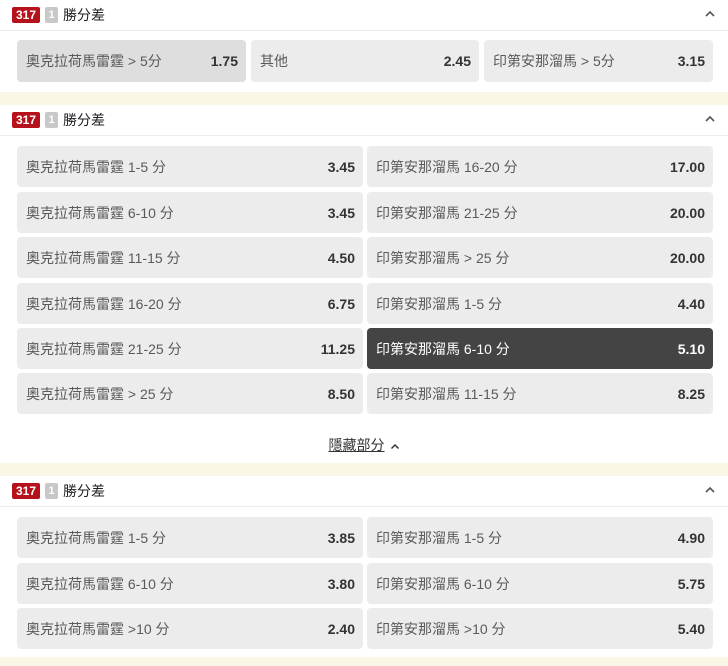 The height and width of the screenshot is (666, 728). I want to click on odds-button: 印第安那溜馬 > 5分 3.15, so click(598, 61).